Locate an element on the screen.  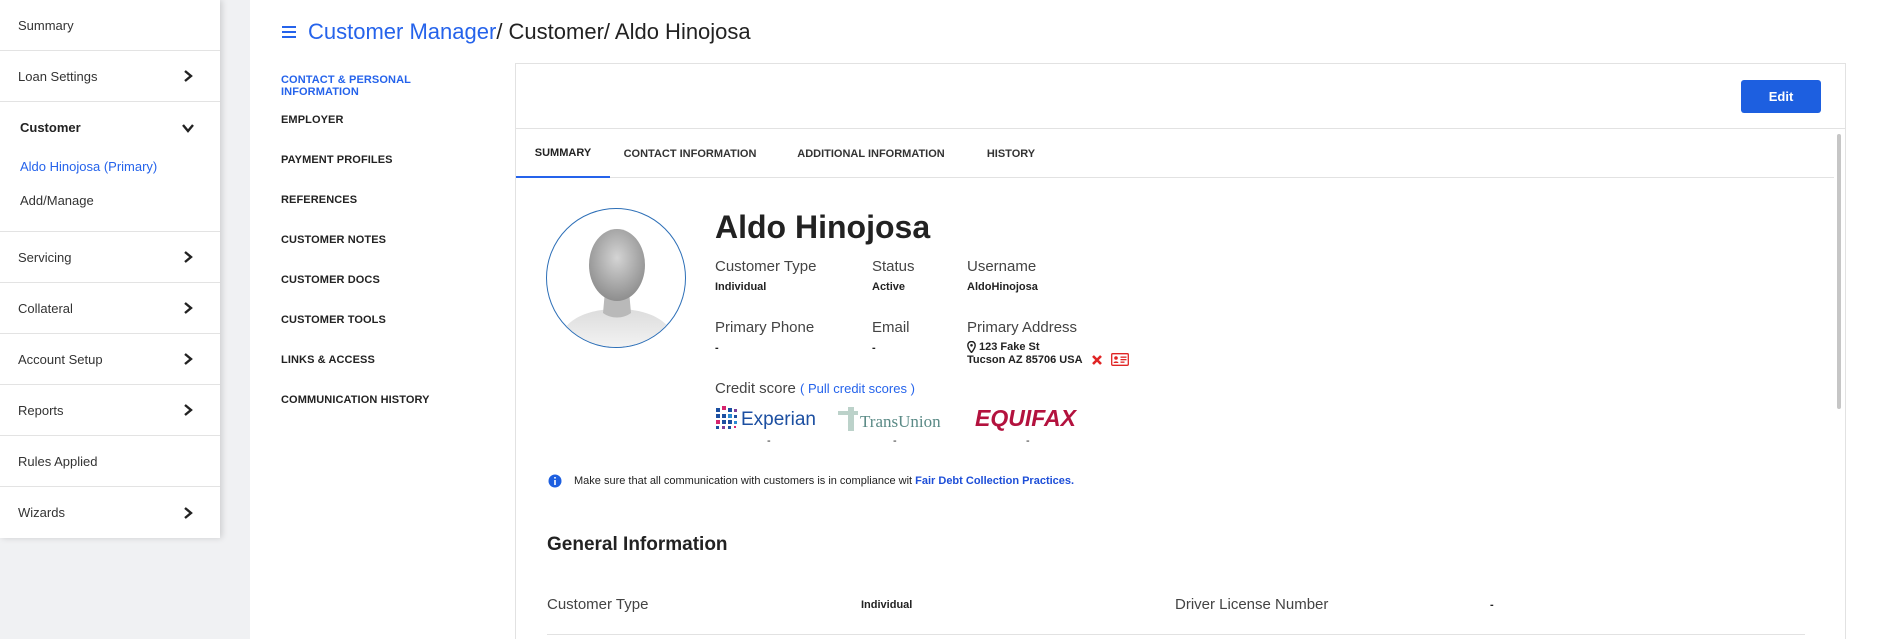
id-card-icon is located at coordinates (1119, 359).